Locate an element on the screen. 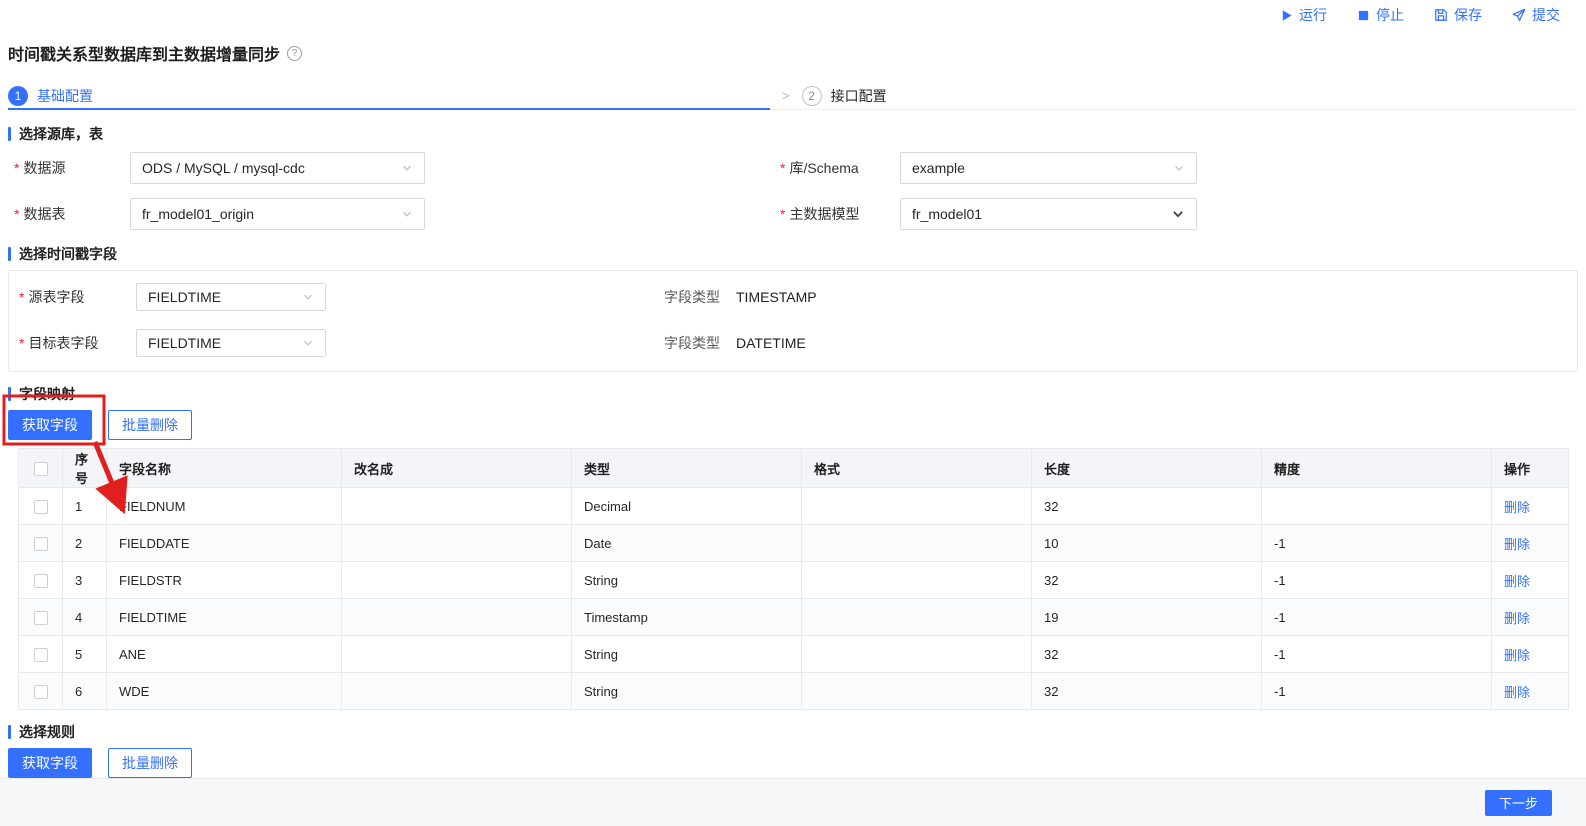 The height and width of the screenshot is (826, 1586). next-step-button: 下一步 is located at coordinates (1518, 802).